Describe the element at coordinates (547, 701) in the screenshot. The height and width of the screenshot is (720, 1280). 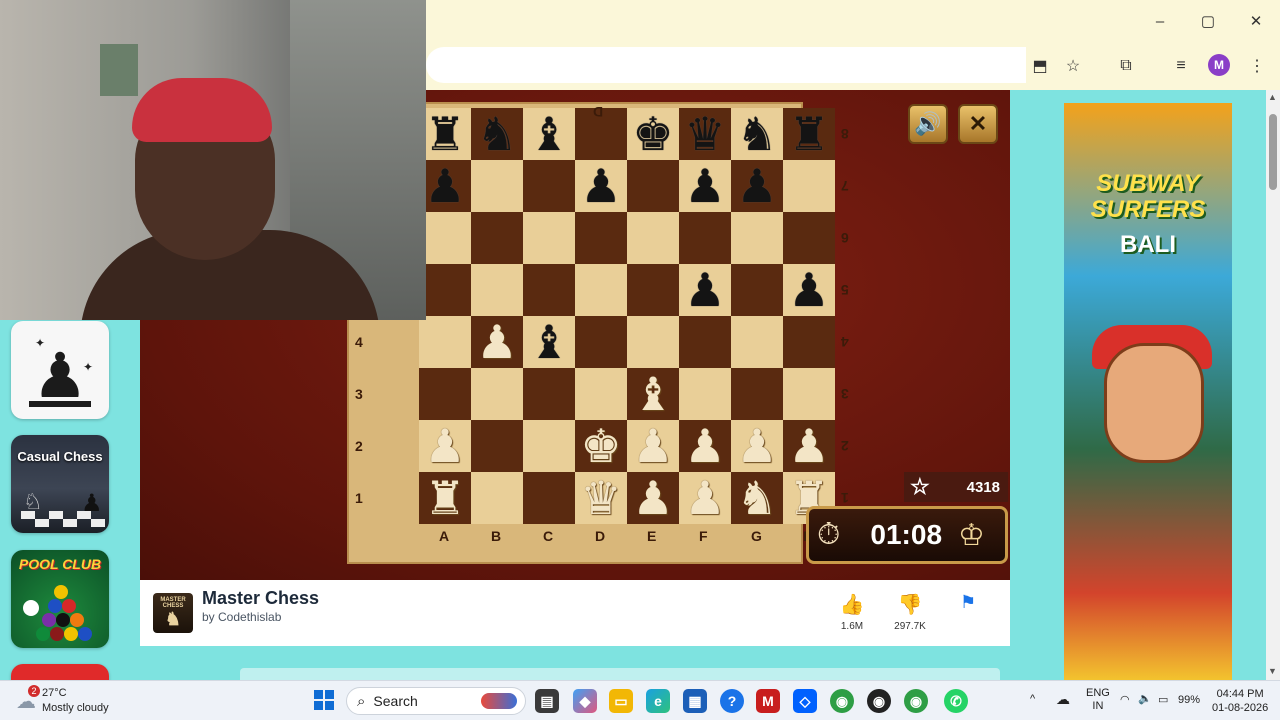
I see `file-explorer-icon: ▤` at that location.